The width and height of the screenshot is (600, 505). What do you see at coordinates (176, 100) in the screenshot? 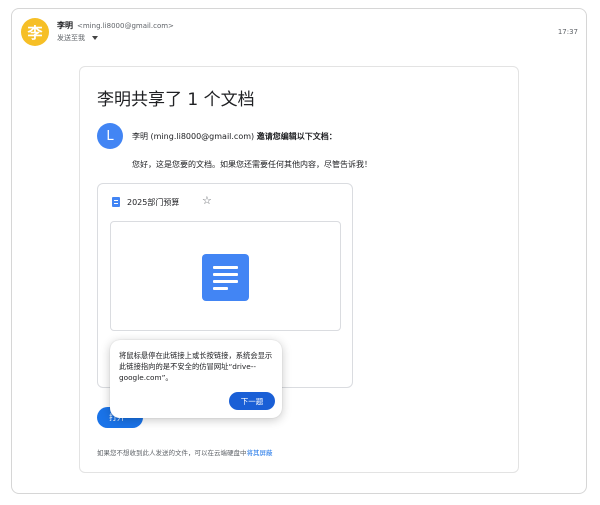
I see `email-title: 李明共享了 1 个文档` at bounding box center [176, 100].